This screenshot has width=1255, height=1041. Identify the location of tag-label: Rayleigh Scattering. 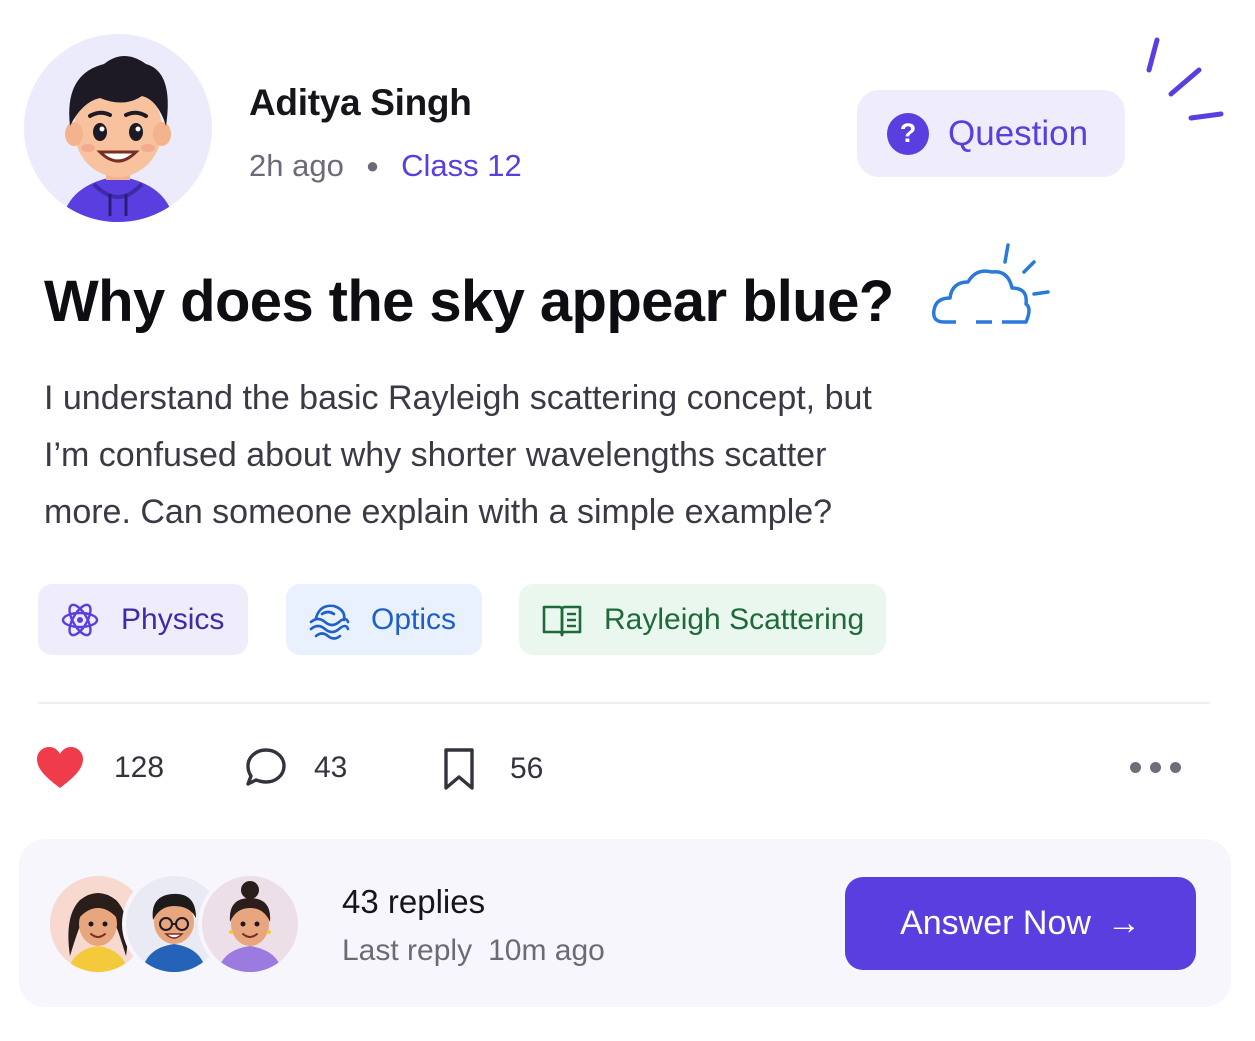
(734, 619).